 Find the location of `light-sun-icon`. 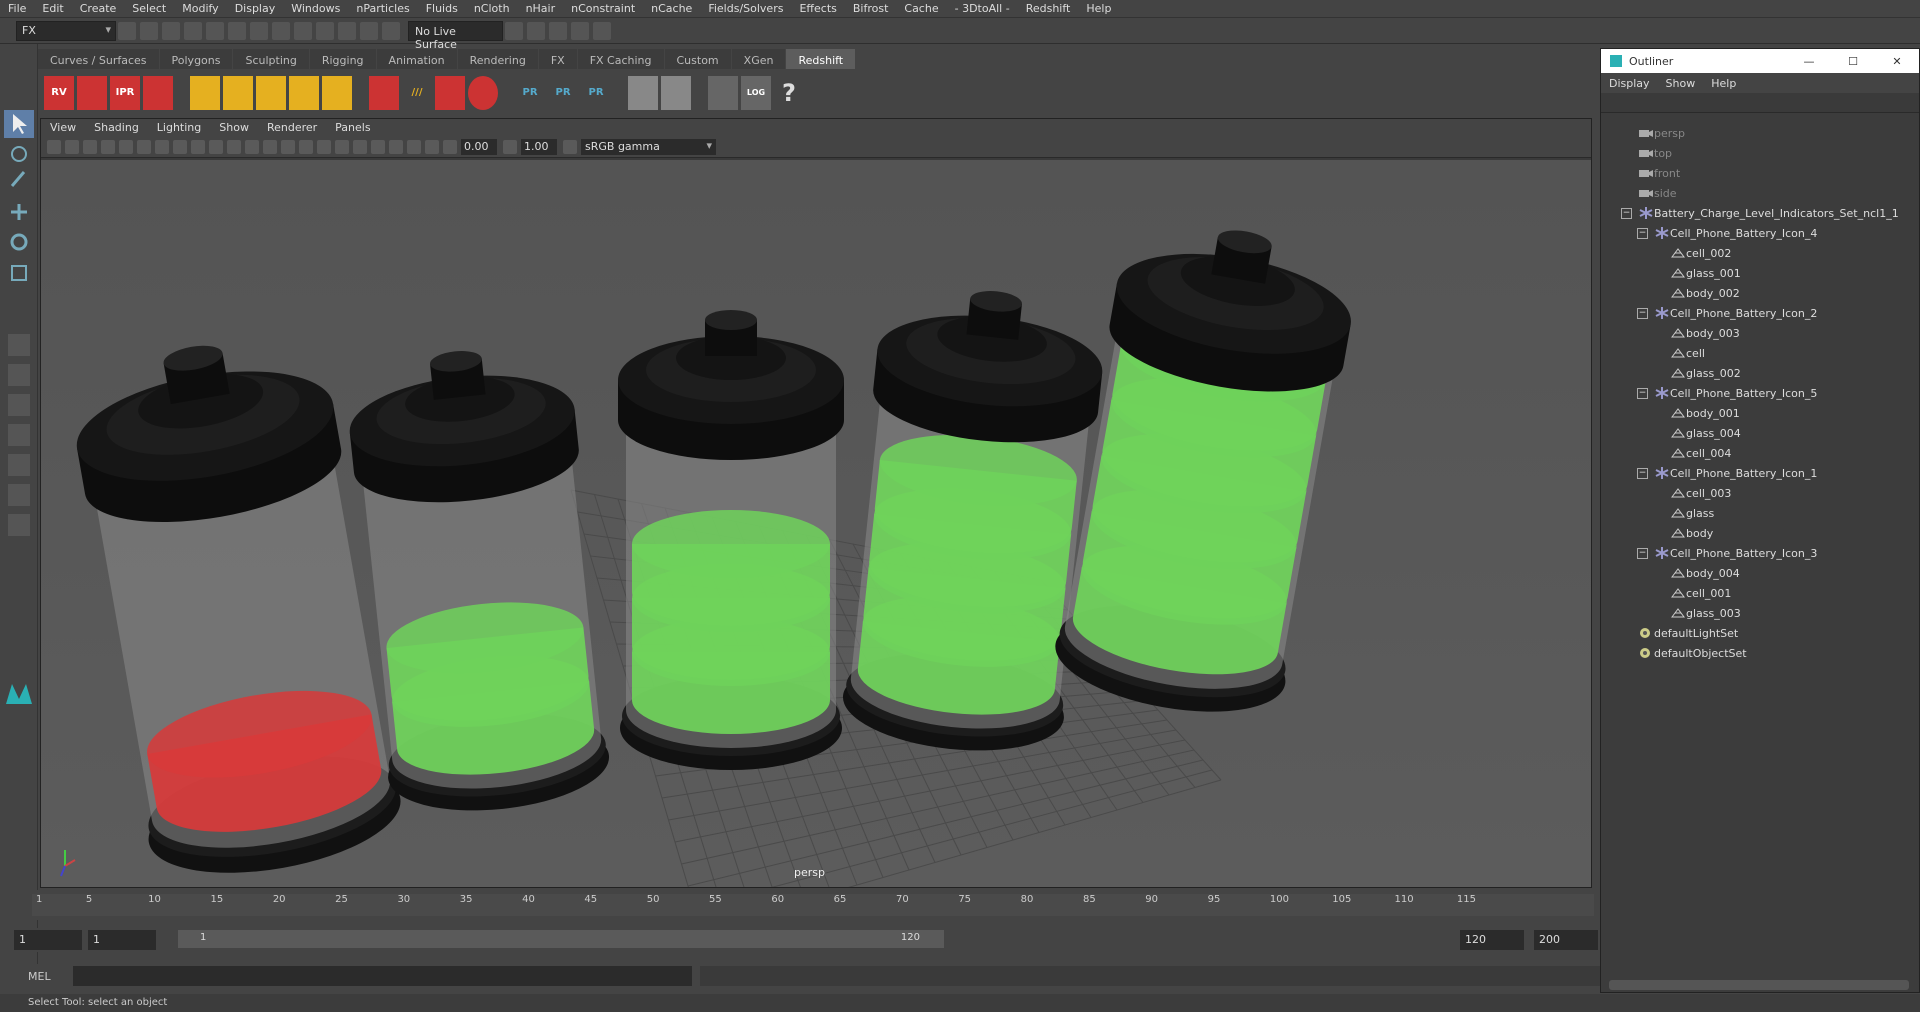

light-sun-icon is located at coordinates (337, 92).